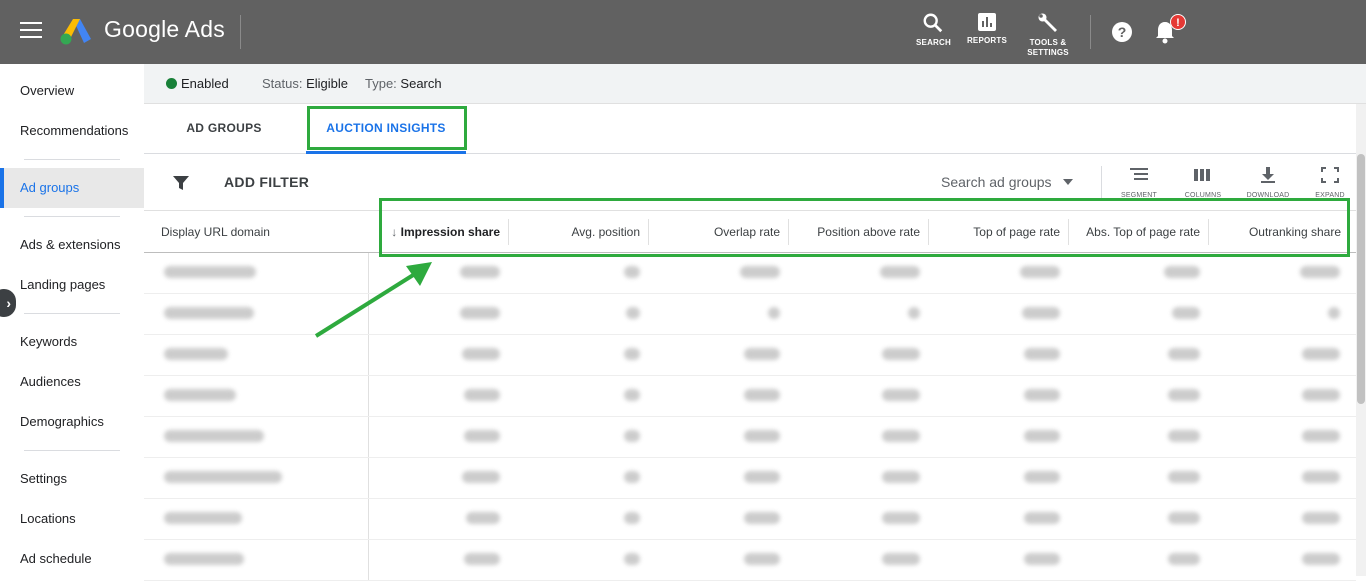 This screenshot has width=1366, height=581. Describe the element at coordinates (396, 232) in the screenshot. I see `sort-down-arrow-icon: ↓` at that location.